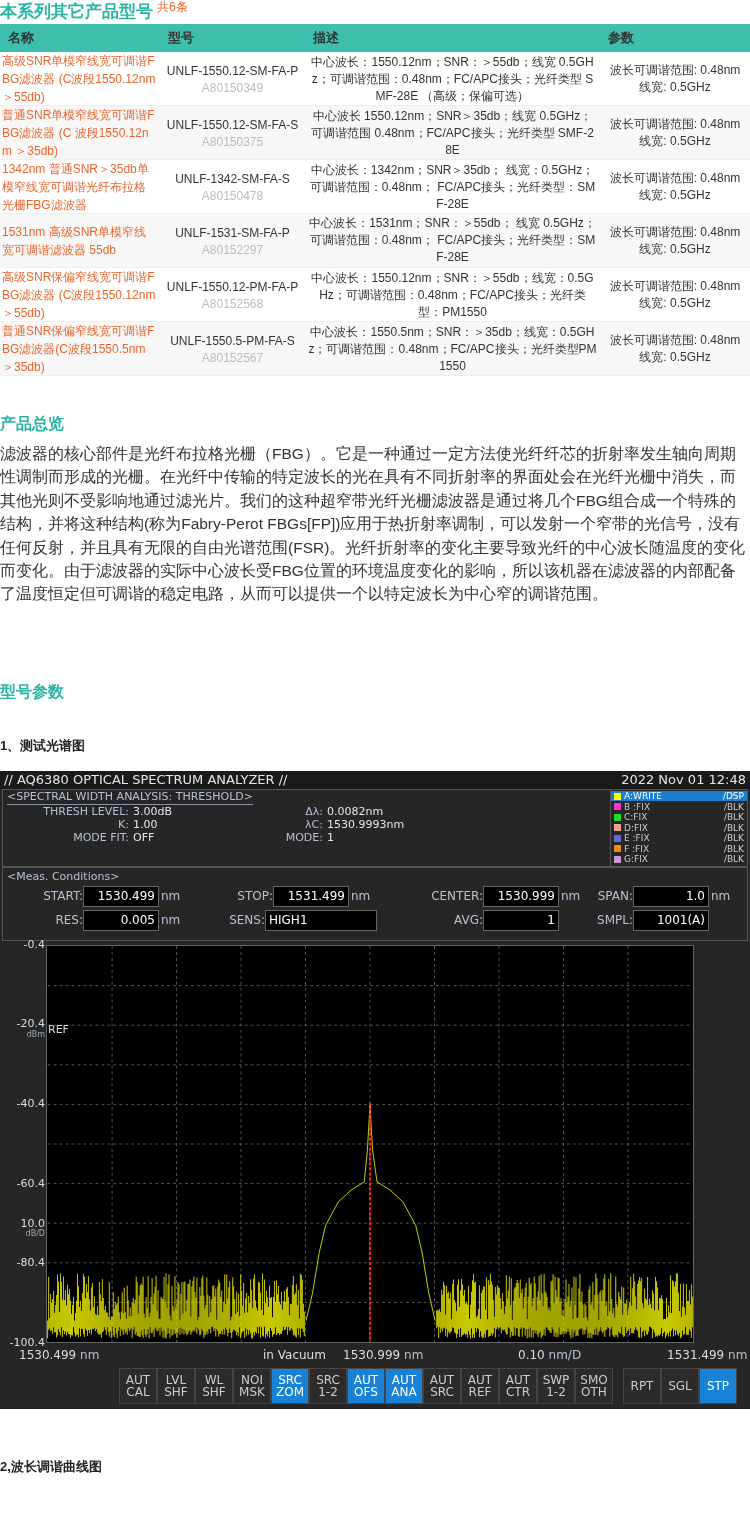 The height and width of the screenshot is (1520, 750). Describe the element at coordinates (404, 1385) in the screenshot. I see `soft-key-button: AUT ANA` at that location.